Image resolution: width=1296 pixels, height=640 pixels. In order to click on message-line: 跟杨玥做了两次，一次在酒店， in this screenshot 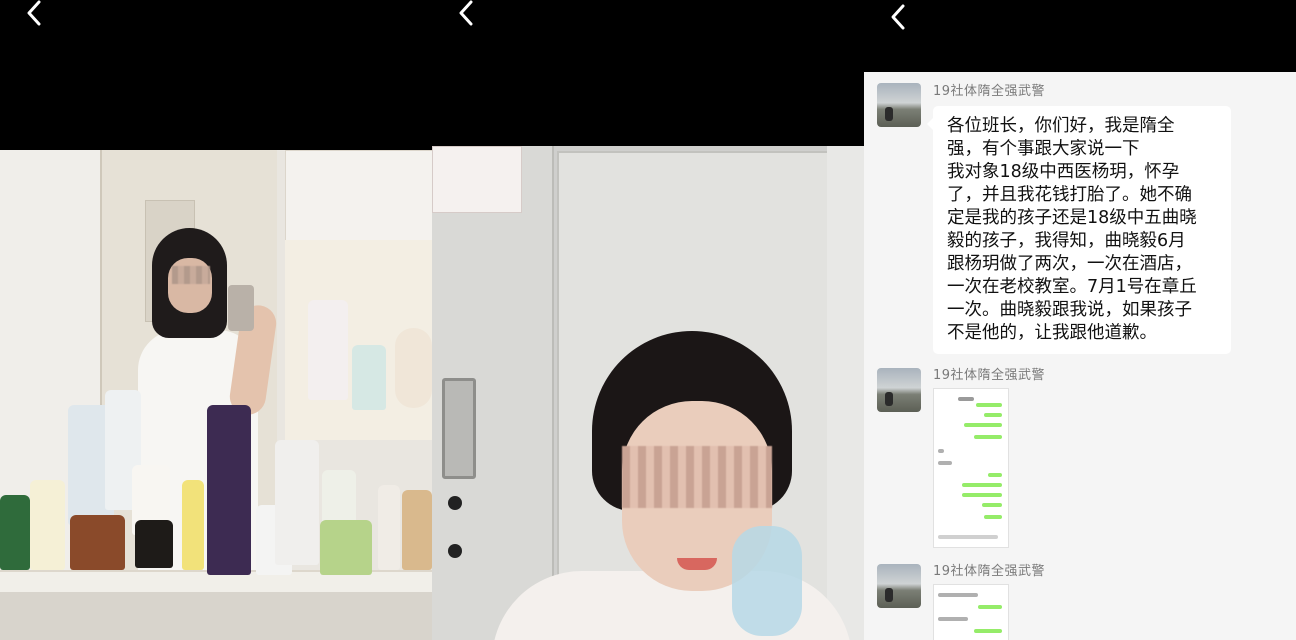, I will do `click(1069, 264)`.